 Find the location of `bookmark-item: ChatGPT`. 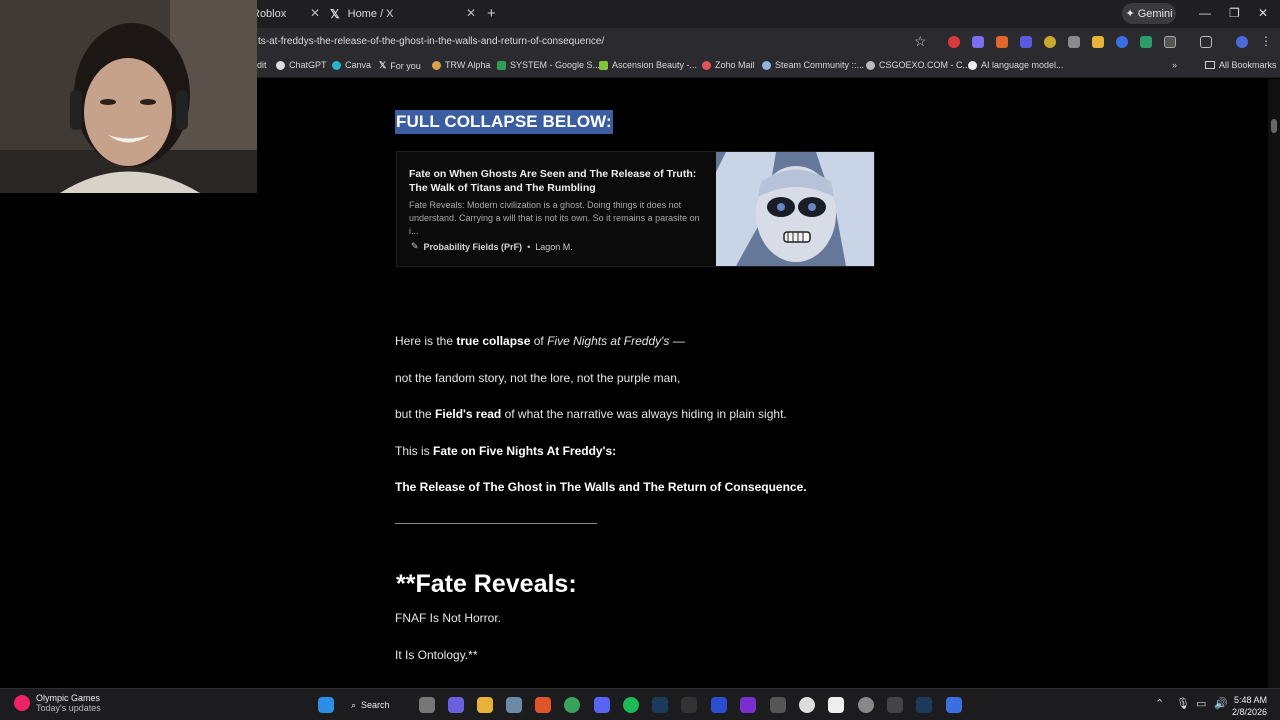

bookmark-item: ChatGPT is located at coordinates (301, 65).